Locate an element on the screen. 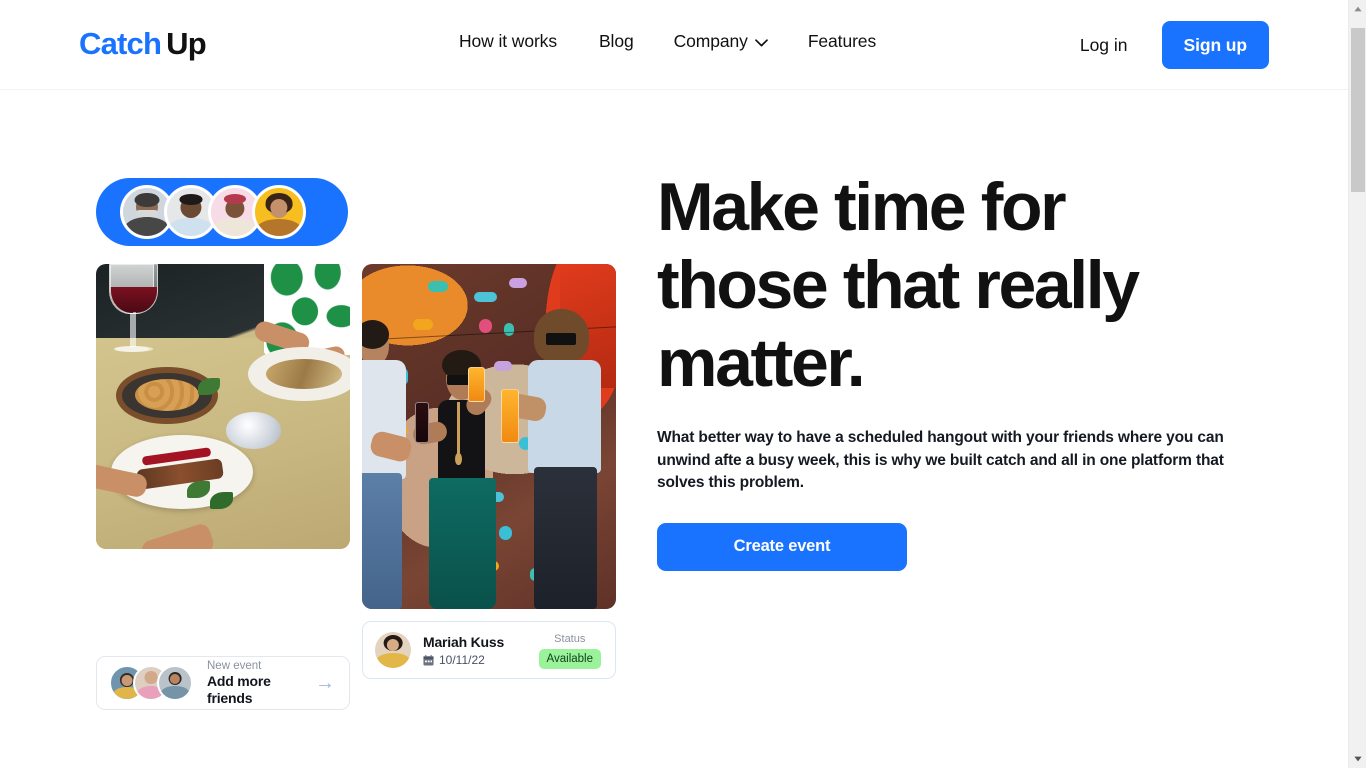 This screenshot has width=1366, height=768. new-event-text: New event Add more friends is located at coordinates (261, 683).